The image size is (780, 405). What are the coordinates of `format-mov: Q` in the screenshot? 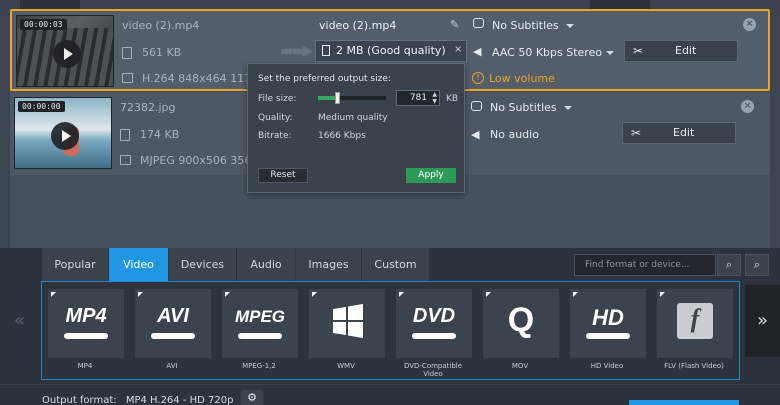 It's located at (521, 323).